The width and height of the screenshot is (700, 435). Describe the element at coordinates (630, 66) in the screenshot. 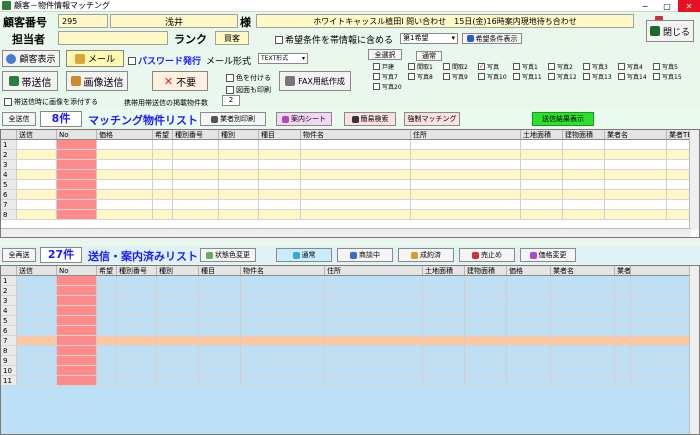

I see `category-checkbox: 写真4` at that location.